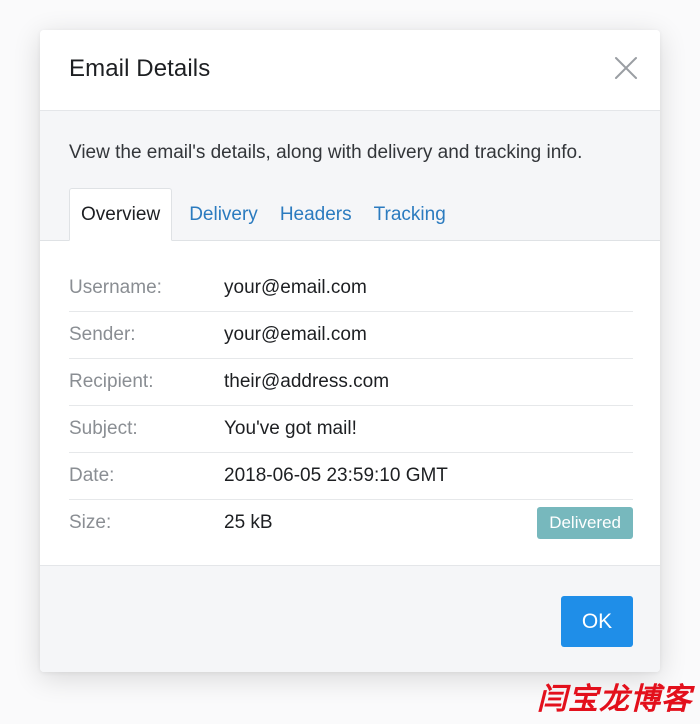  I want to click on detail-value: 25 kB, so click(248, 522).